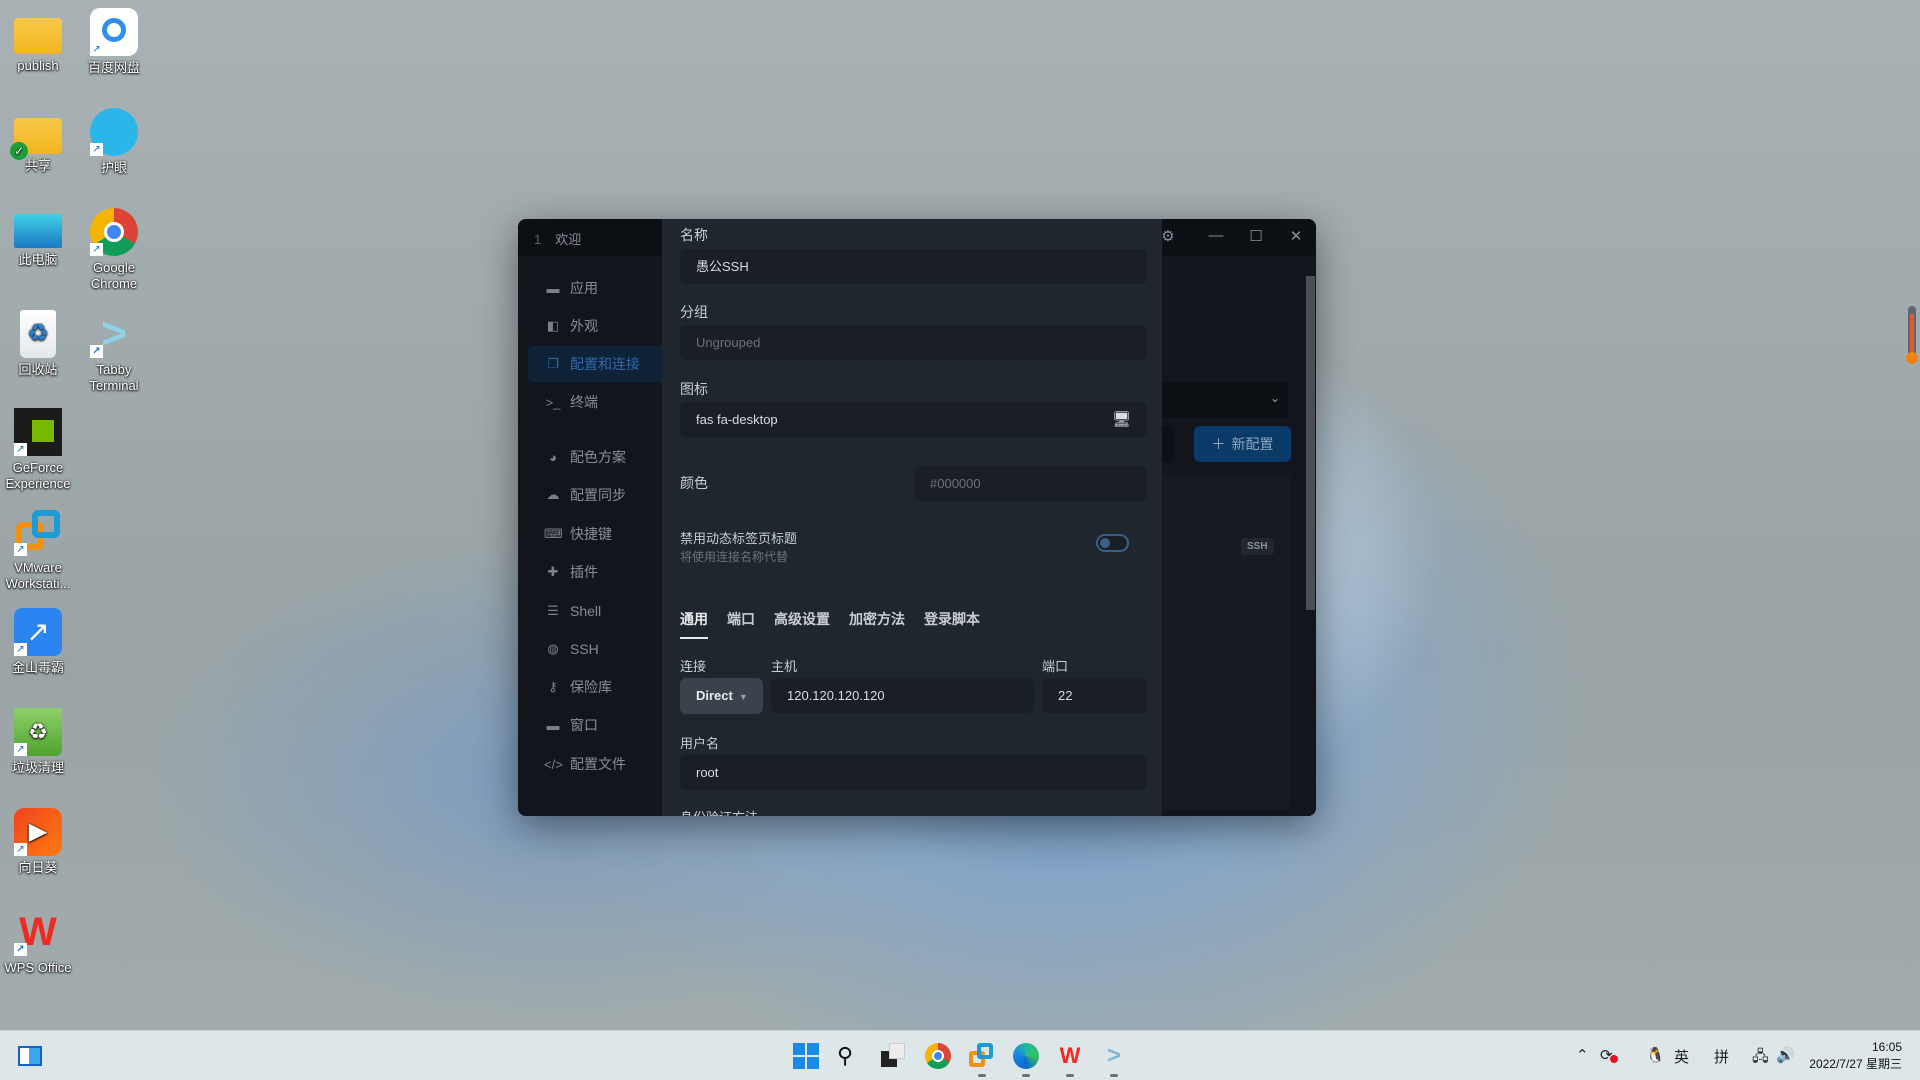 Image resolution: width=1920 pixels, height=1080 pixels. I want to click on maximize-button: ☐, so click(1256, 236).